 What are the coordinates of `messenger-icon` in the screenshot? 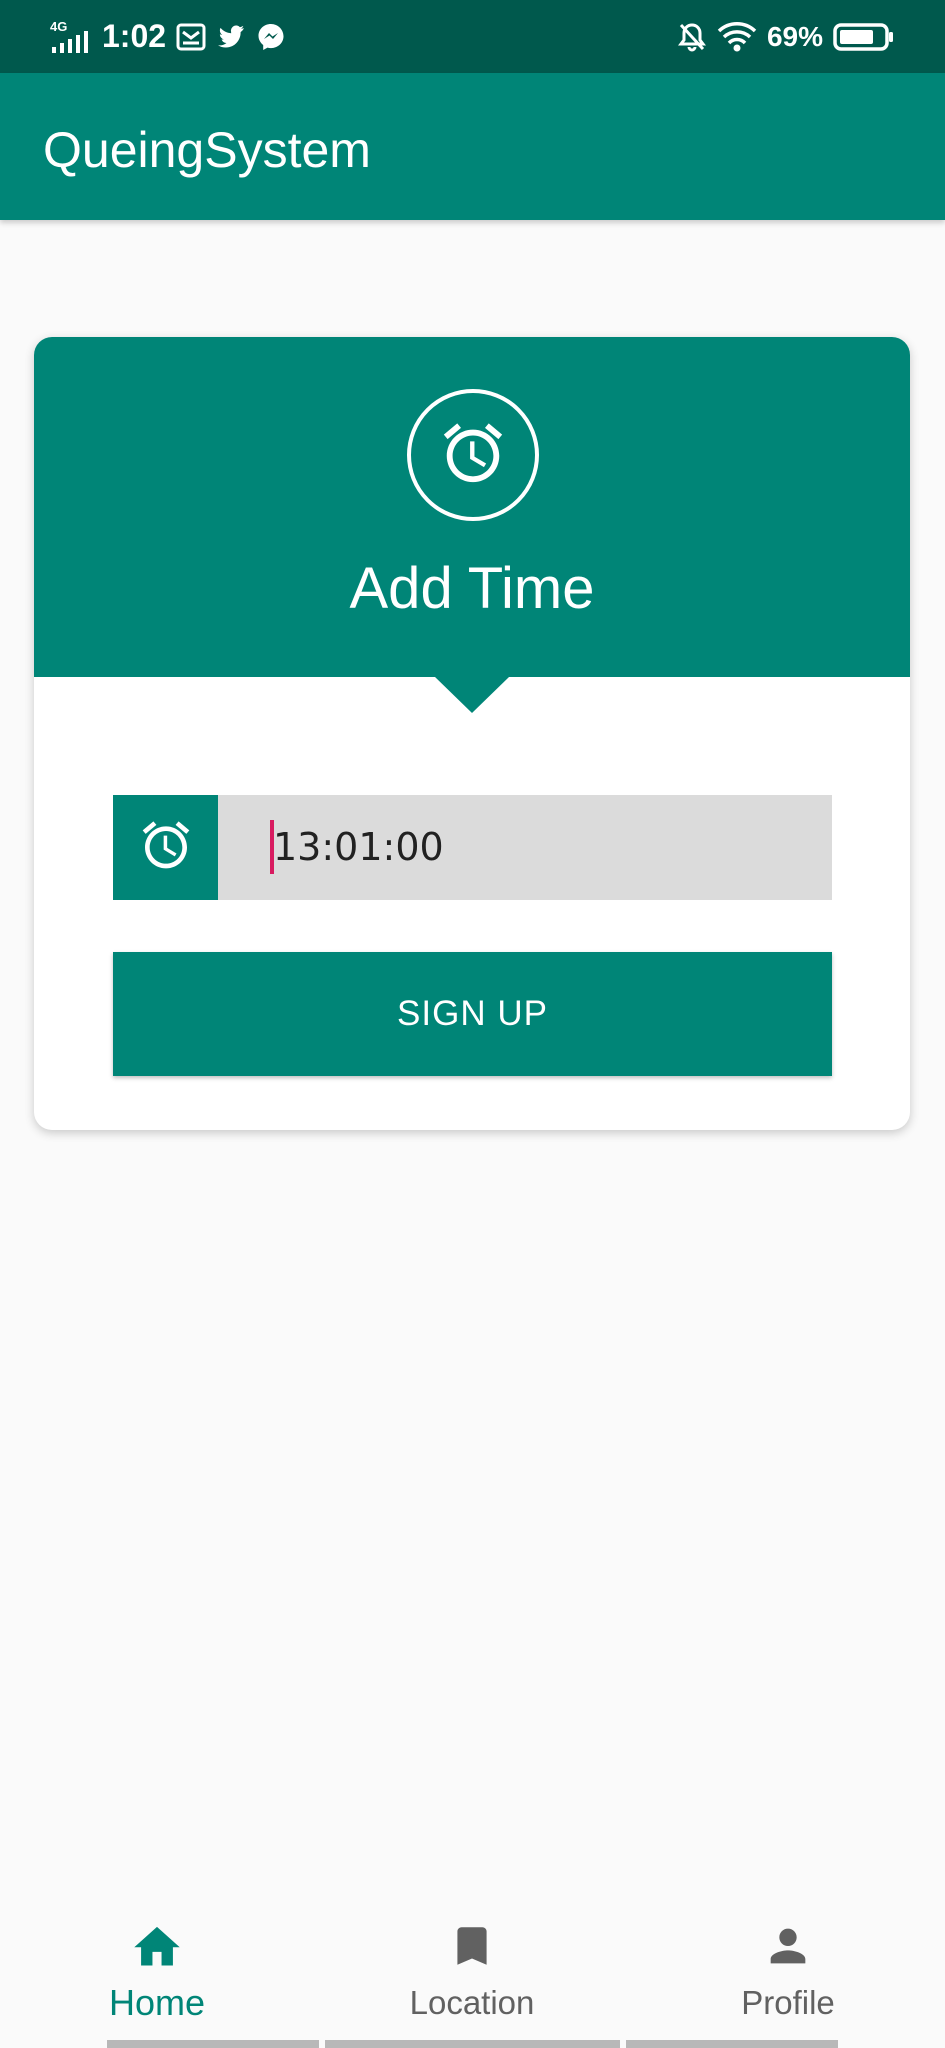 It's located at (271, 37).